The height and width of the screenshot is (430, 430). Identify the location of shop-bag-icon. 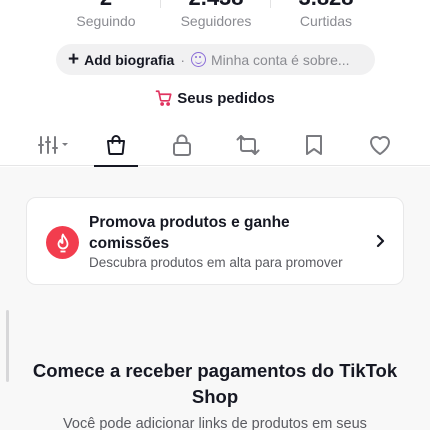
(116, 145).